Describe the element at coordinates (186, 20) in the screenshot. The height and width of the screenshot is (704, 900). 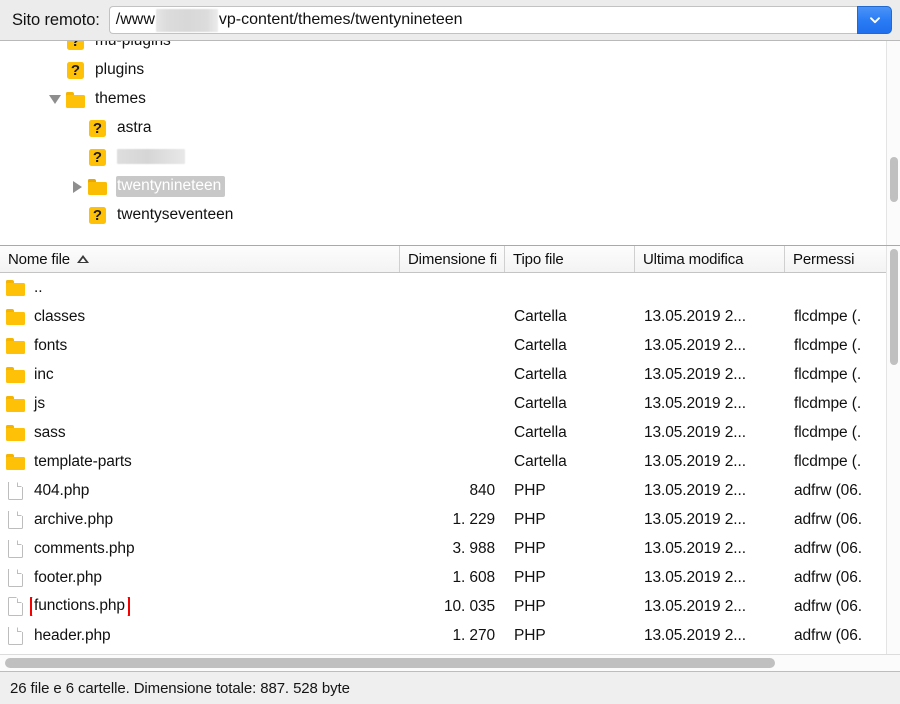
I see `path-redacted-block` at that location.